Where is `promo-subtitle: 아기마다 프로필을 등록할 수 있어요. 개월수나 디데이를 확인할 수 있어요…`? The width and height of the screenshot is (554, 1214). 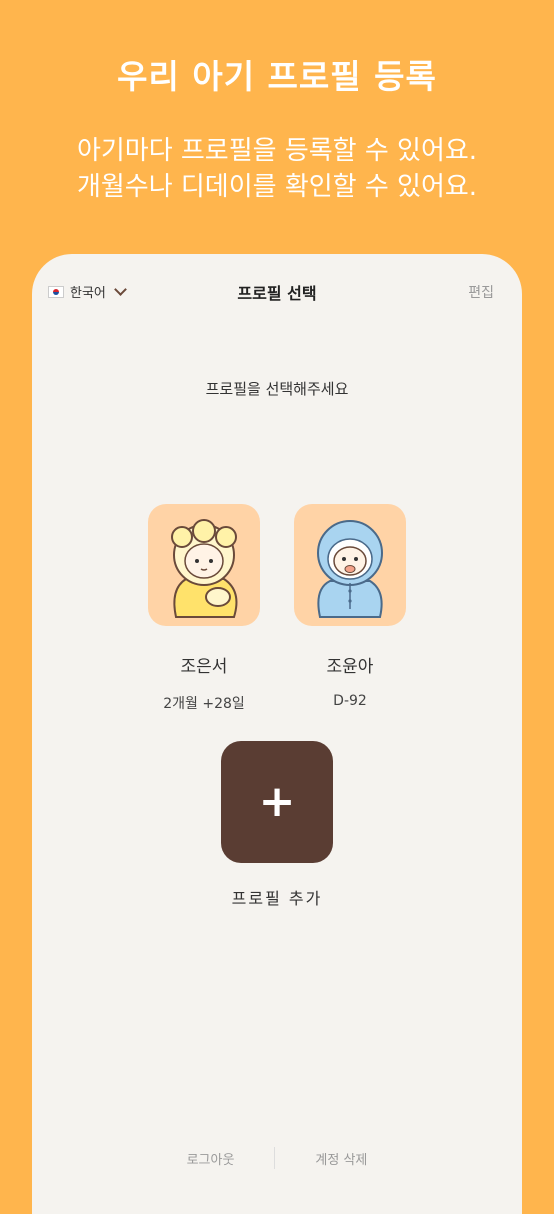
promo-subtitle: 아기마다 프로필을 등록할 수 있어요. 개월수나 디데이를 확인할 수 있어요… is located at coordinates (277, 169).